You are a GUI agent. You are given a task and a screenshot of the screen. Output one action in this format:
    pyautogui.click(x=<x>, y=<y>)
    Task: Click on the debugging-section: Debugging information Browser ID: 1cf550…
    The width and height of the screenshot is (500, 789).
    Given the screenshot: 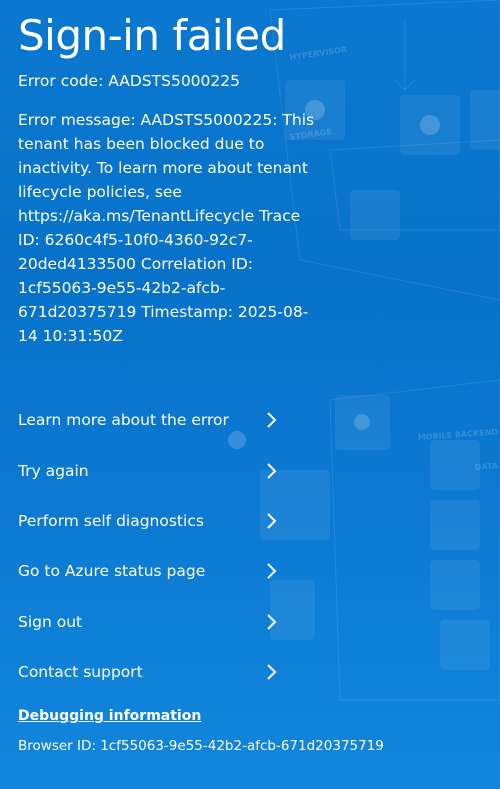 What is the action you would take?
    pyautogui.click(x=201, y=732)
    